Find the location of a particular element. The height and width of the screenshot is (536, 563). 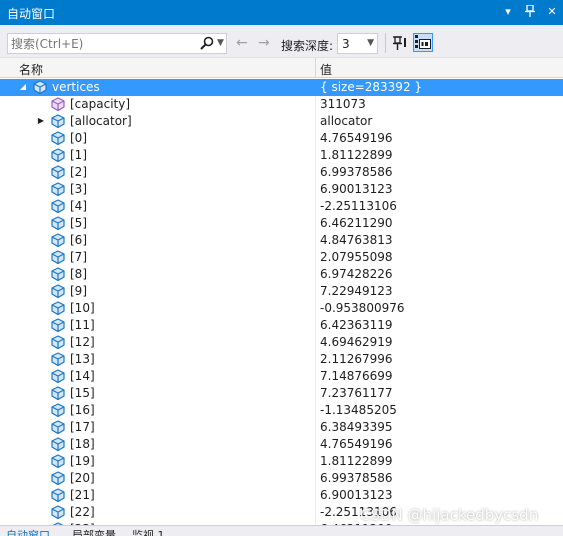

variable-value: 6.38493395 is located at coordinates (356, 427).